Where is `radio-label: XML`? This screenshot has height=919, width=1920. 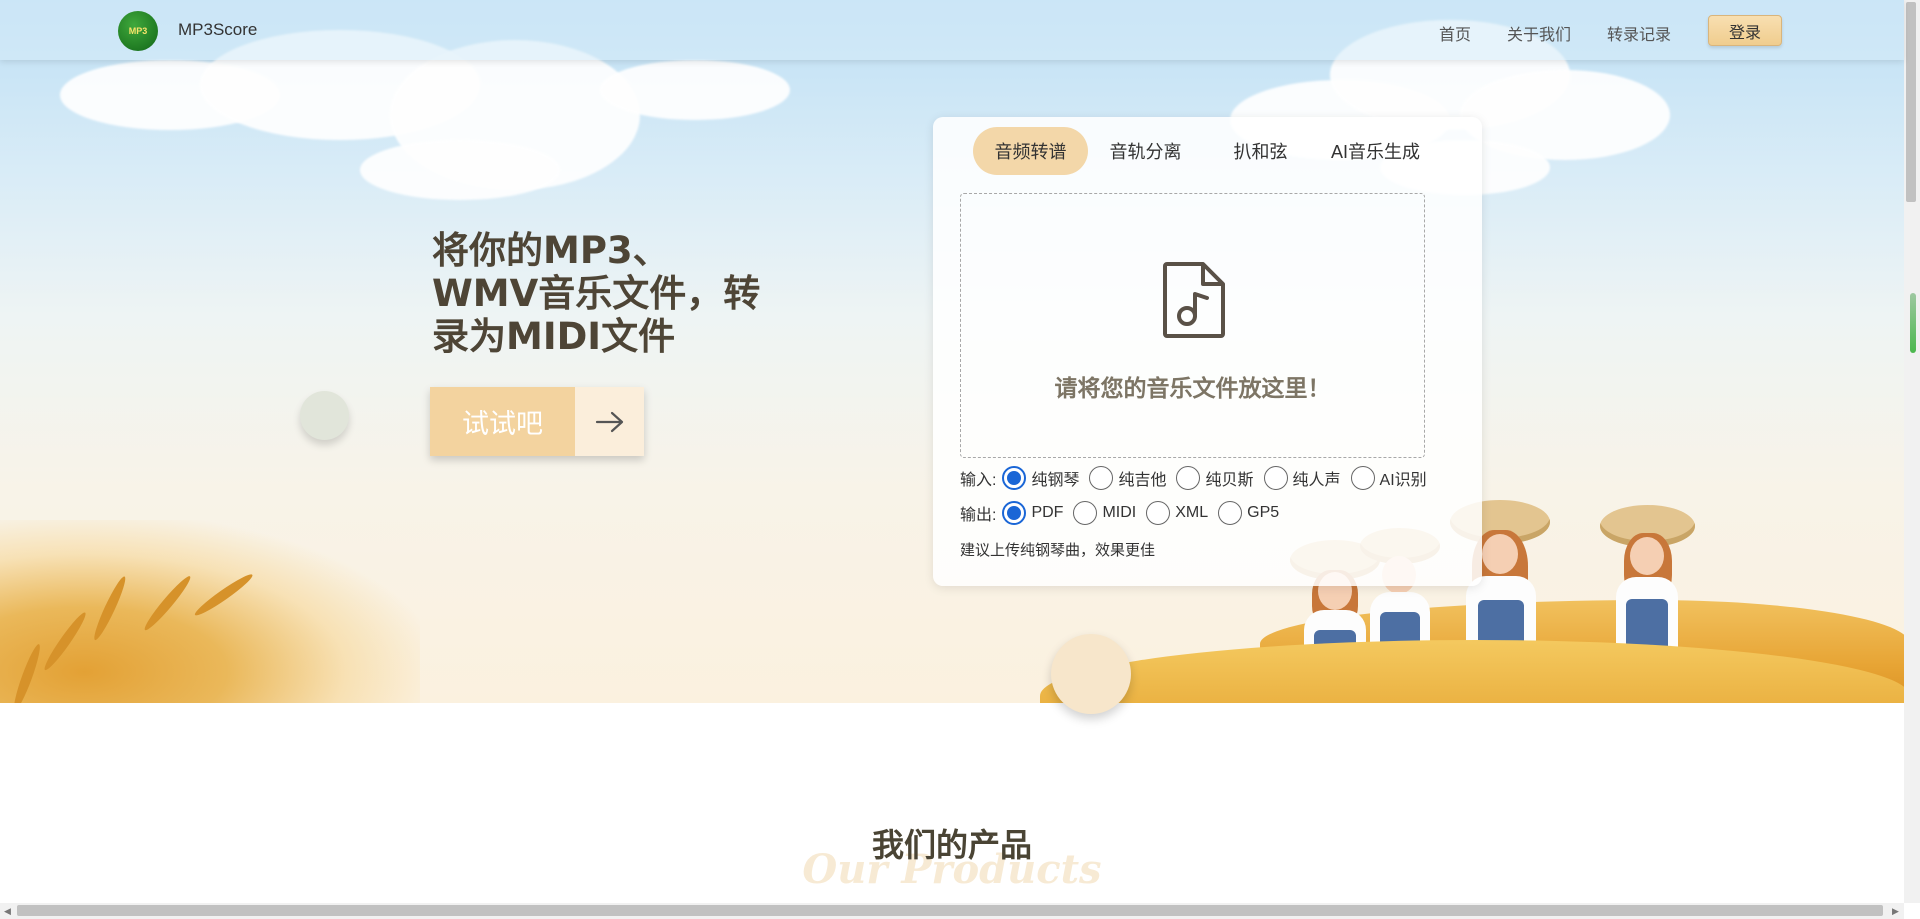
radio-label: XML is located at coordinates (1192, 512).